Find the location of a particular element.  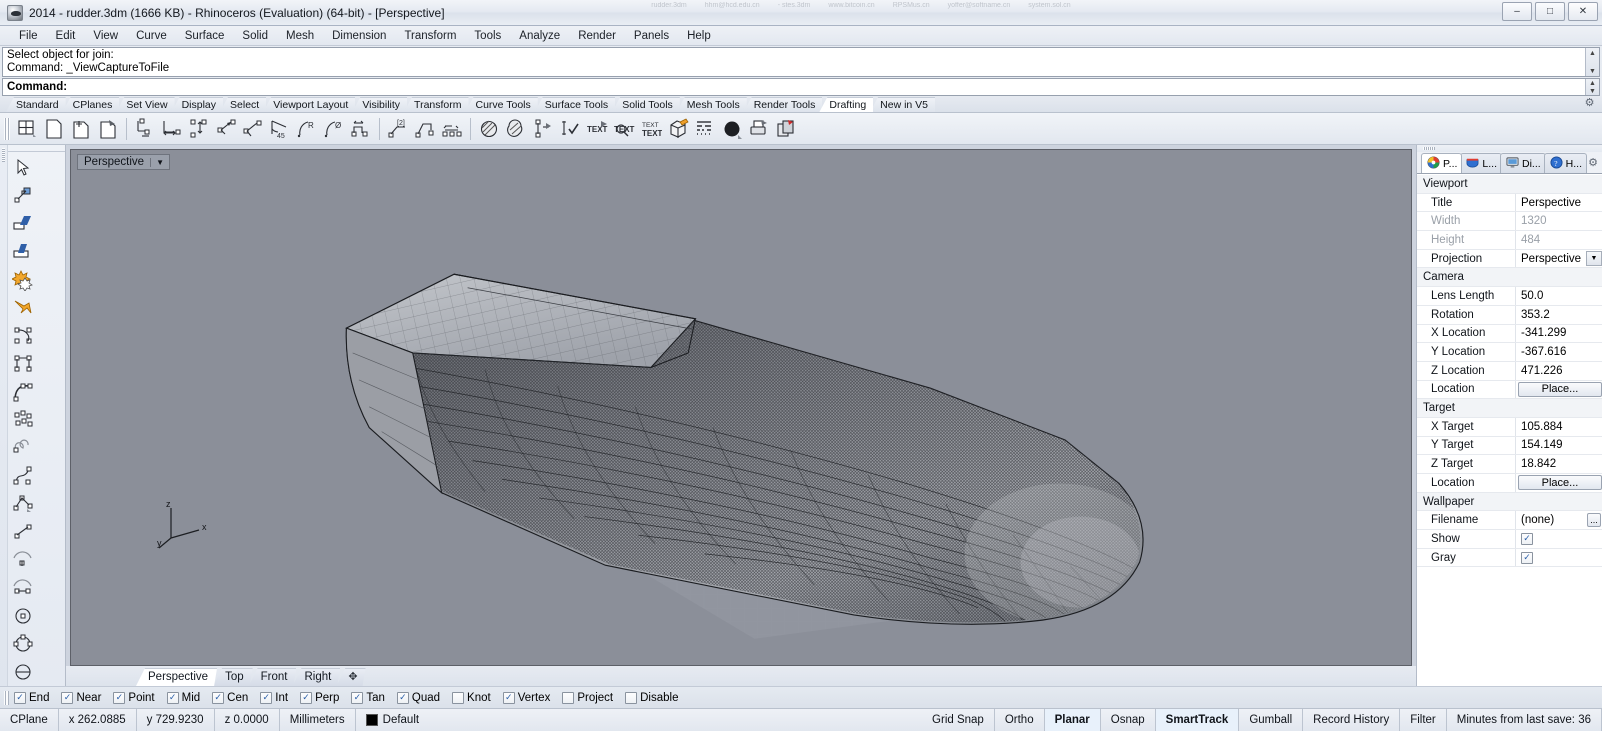

property-value-cell: Perspective ▼ is located at coordinates (1558, 258).